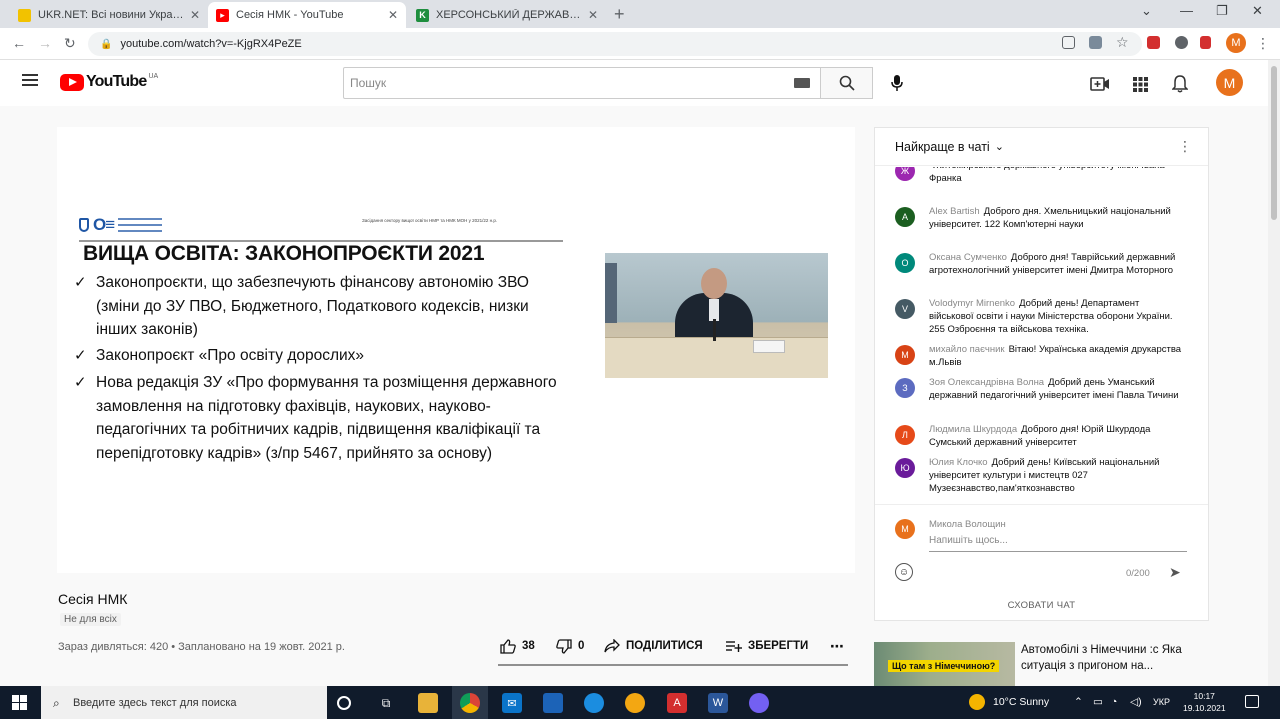  I want to click on volume-icon: ◁), so click(1136, 702).